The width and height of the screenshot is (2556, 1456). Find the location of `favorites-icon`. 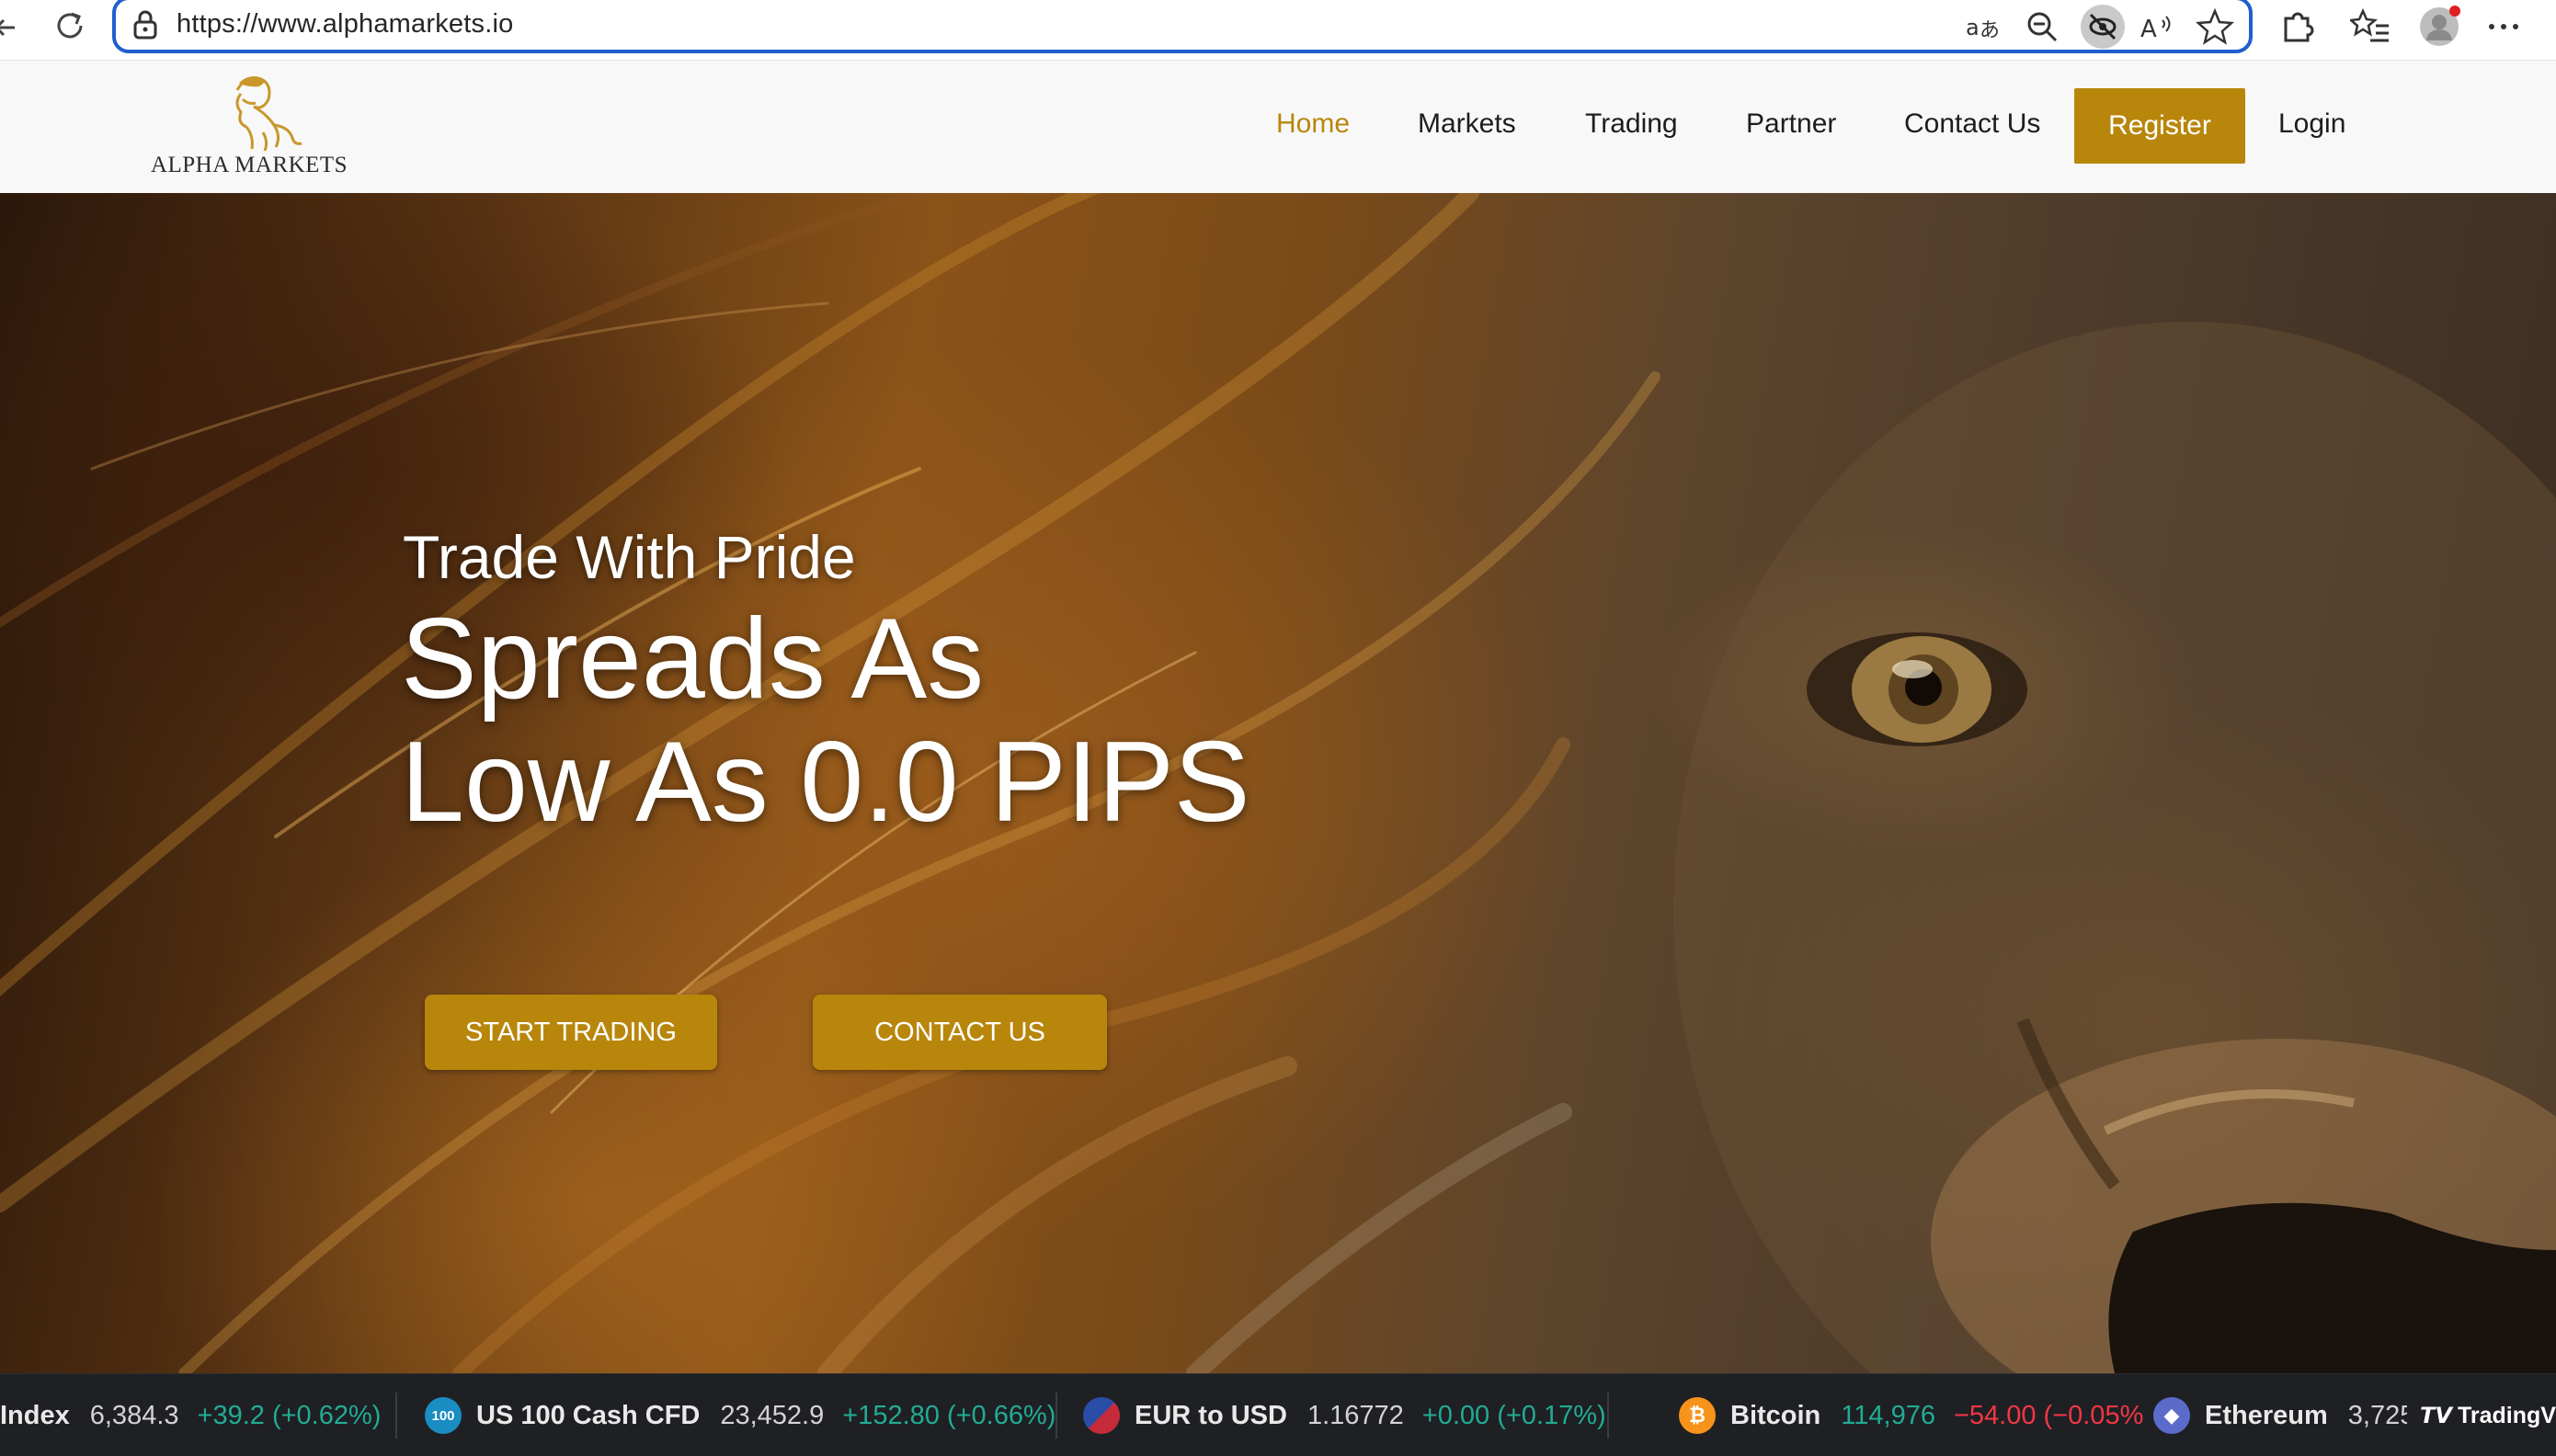

favorites-icon is located at coordinates (2371, 27).